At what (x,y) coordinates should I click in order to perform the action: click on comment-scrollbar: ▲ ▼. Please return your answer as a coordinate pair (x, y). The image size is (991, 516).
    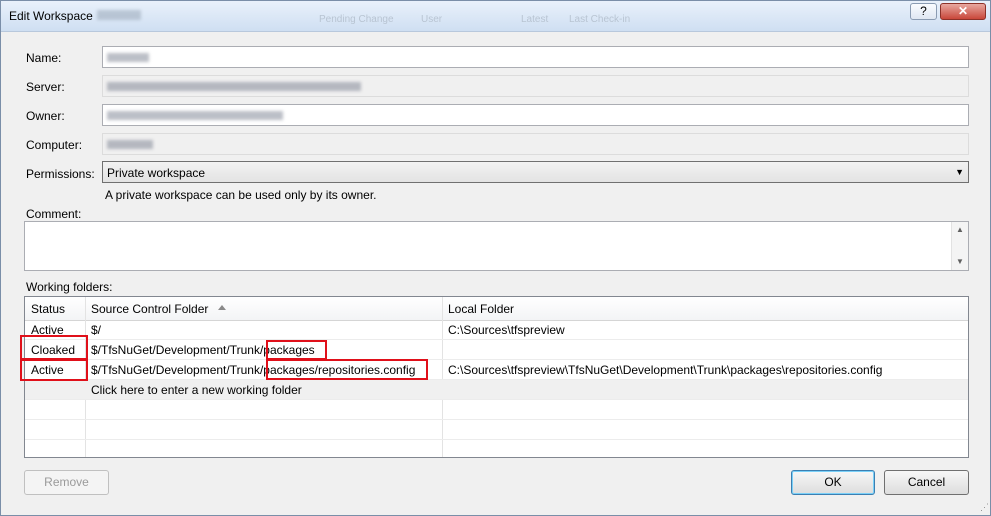
    Looking at the image, I should click on (959, 246).